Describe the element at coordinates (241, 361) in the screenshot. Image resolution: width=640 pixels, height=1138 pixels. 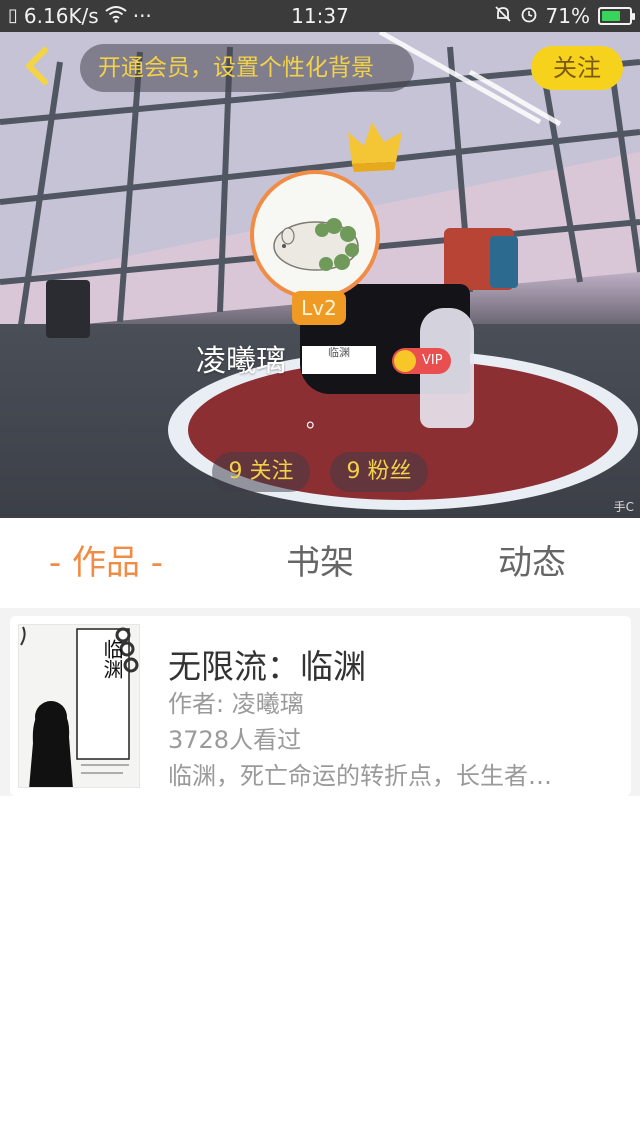
I see `username: 凌曦璃` at that location.